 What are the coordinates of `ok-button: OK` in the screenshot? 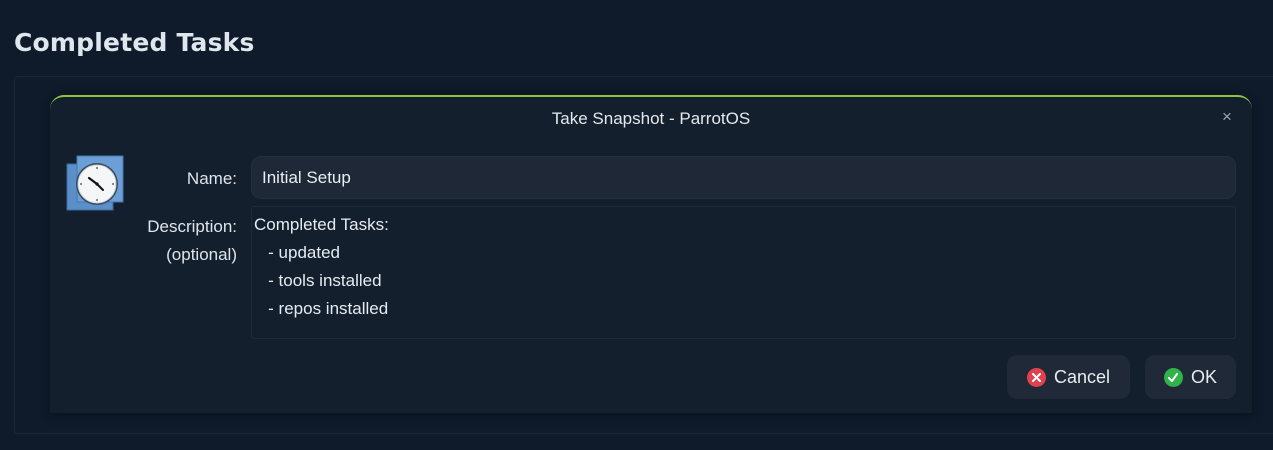 It's located at (1190, 377).